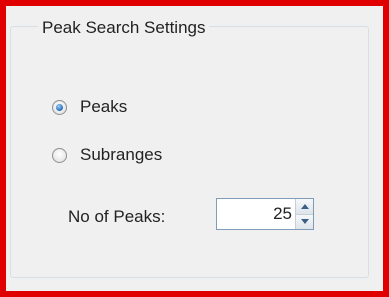  I want to click on num-peaks-stepper: 25, so click(265, 214).